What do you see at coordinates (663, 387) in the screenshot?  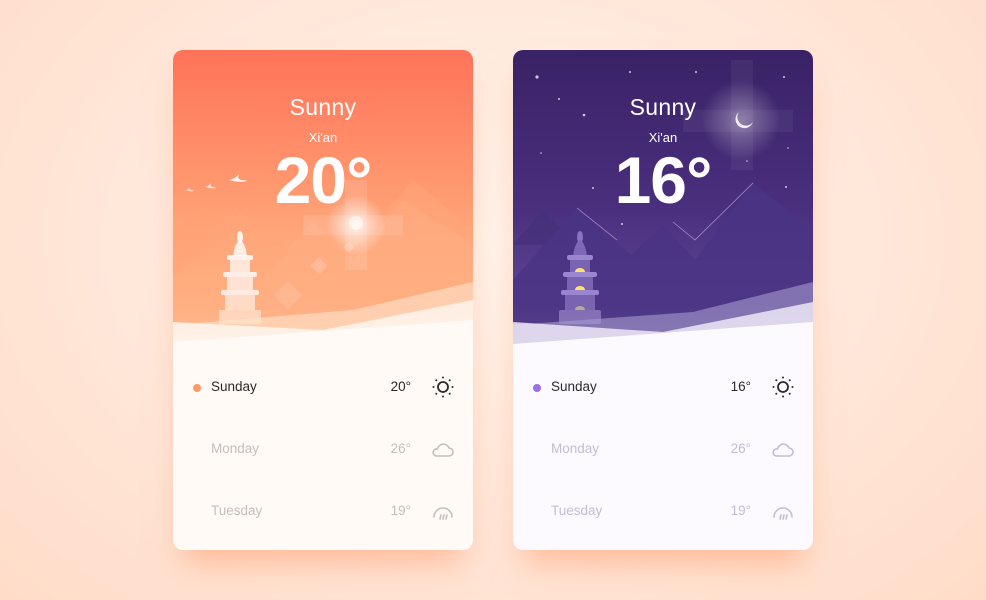 I see `forecast-row-sunday: Sunday 16°` at bounding box center [663, 387].